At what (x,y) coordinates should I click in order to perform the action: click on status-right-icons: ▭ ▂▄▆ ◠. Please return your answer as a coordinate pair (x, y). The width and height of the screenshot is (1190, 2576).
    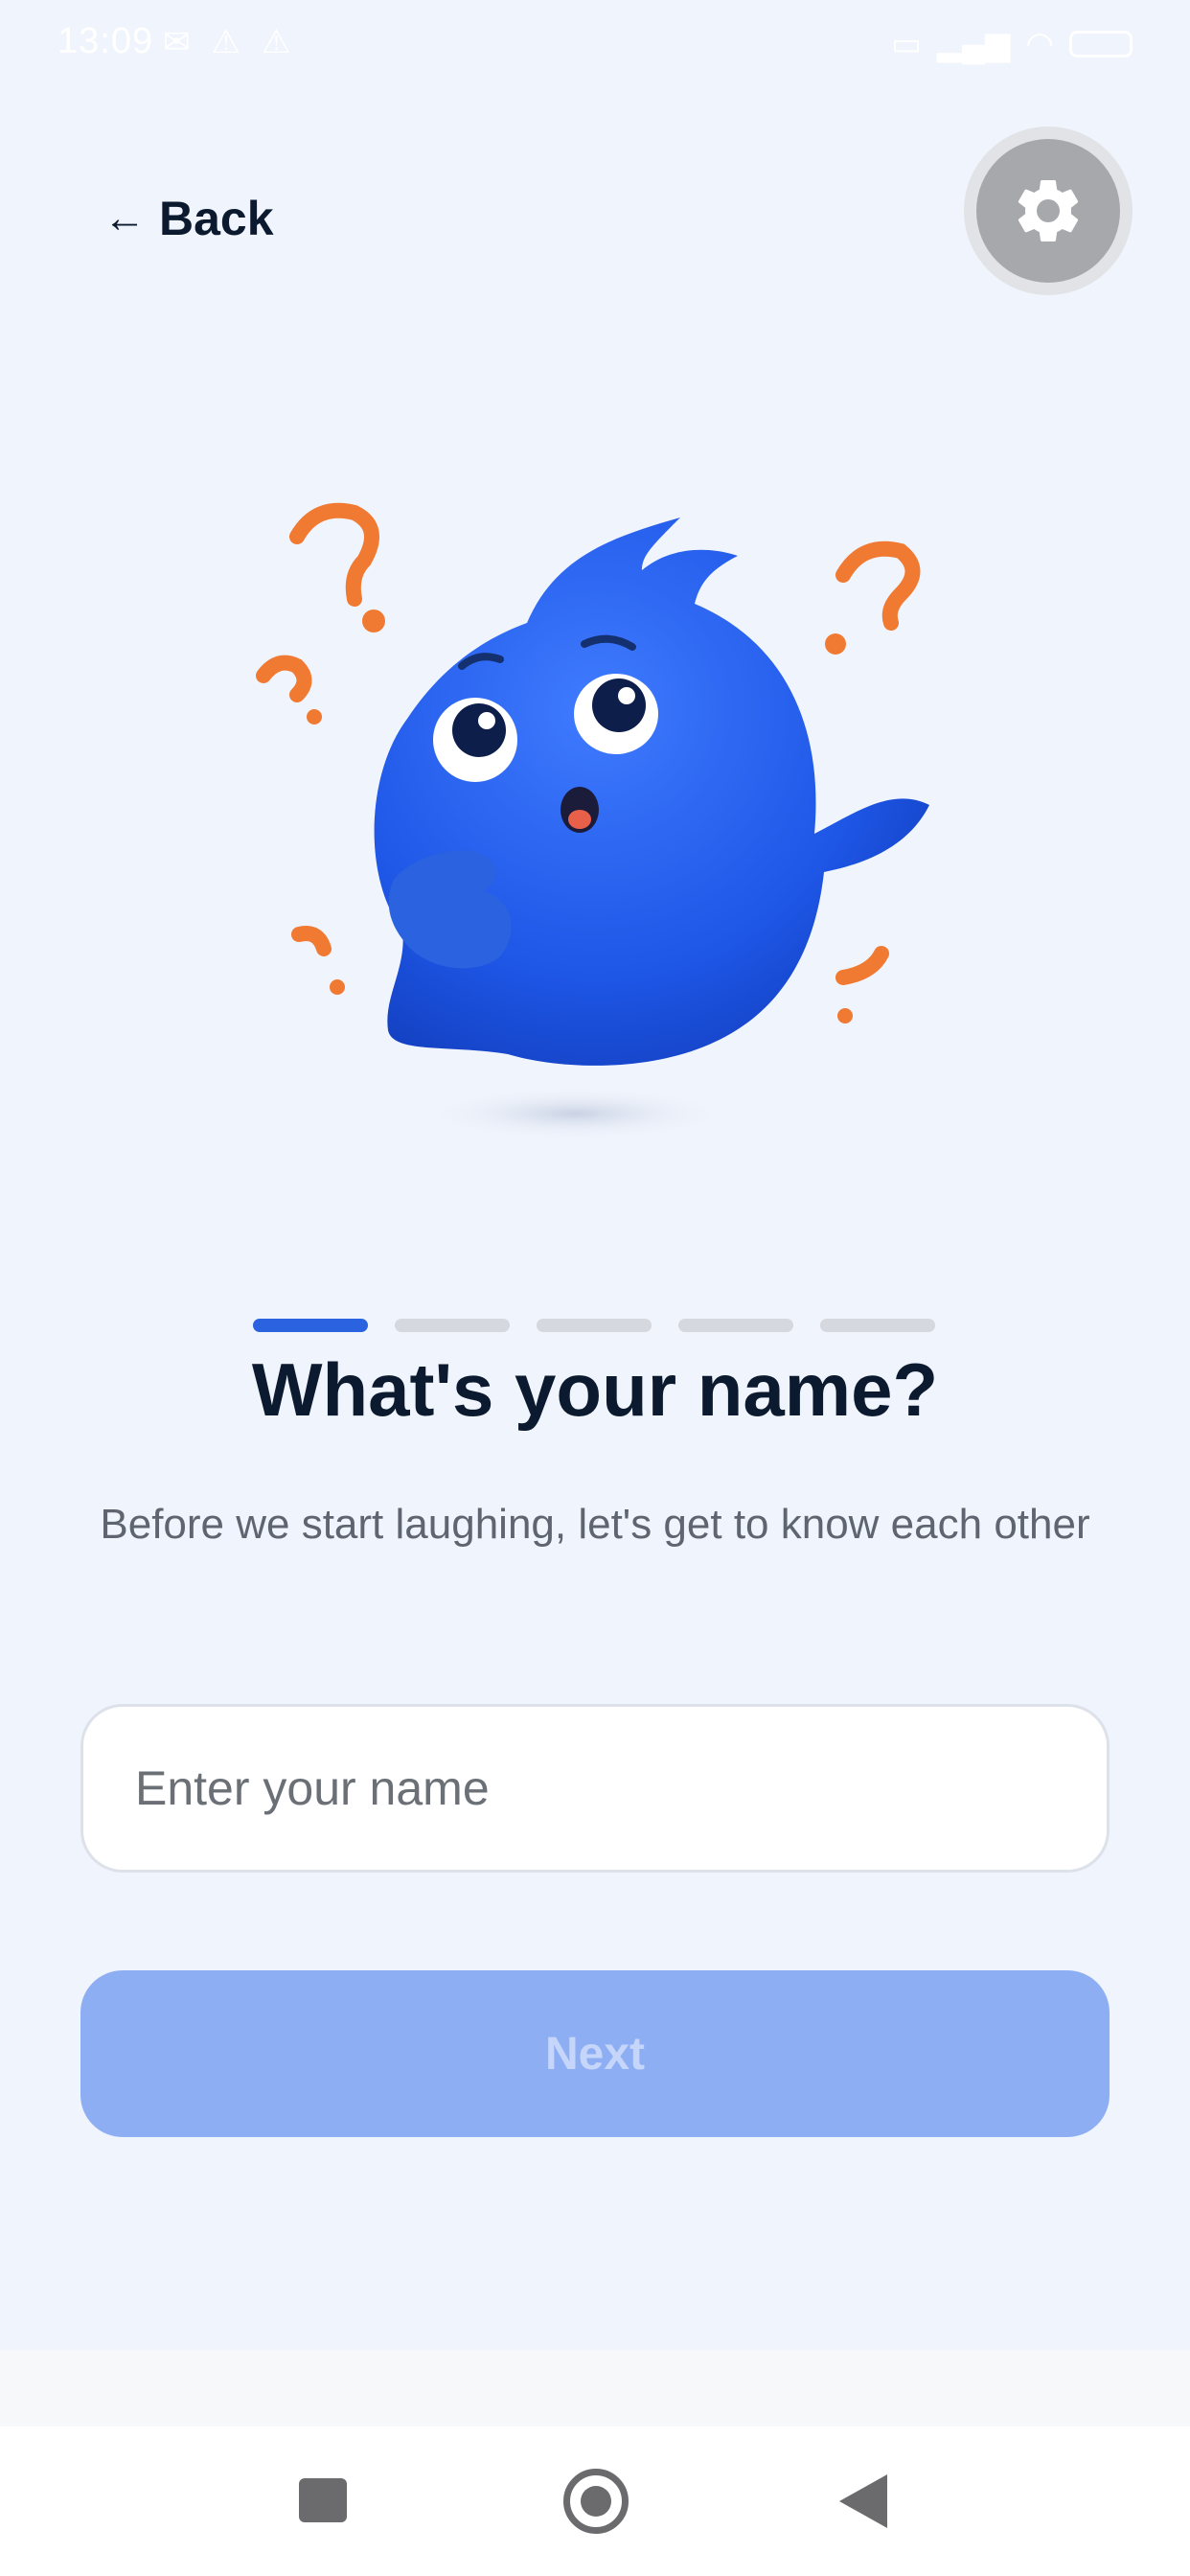
    Looking at the image, I should click on (1012, 44).